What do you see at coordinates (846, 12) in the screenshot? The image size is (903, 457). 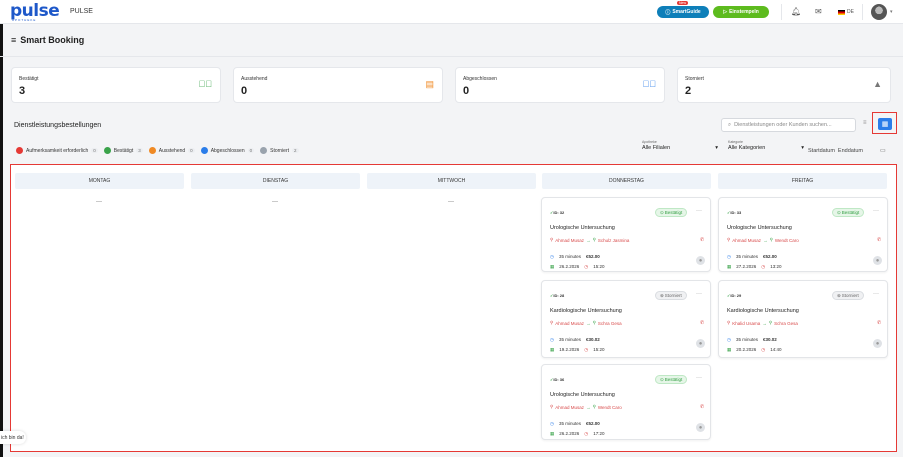 I see `language-selector: DE` at bounding box center [846, 12].